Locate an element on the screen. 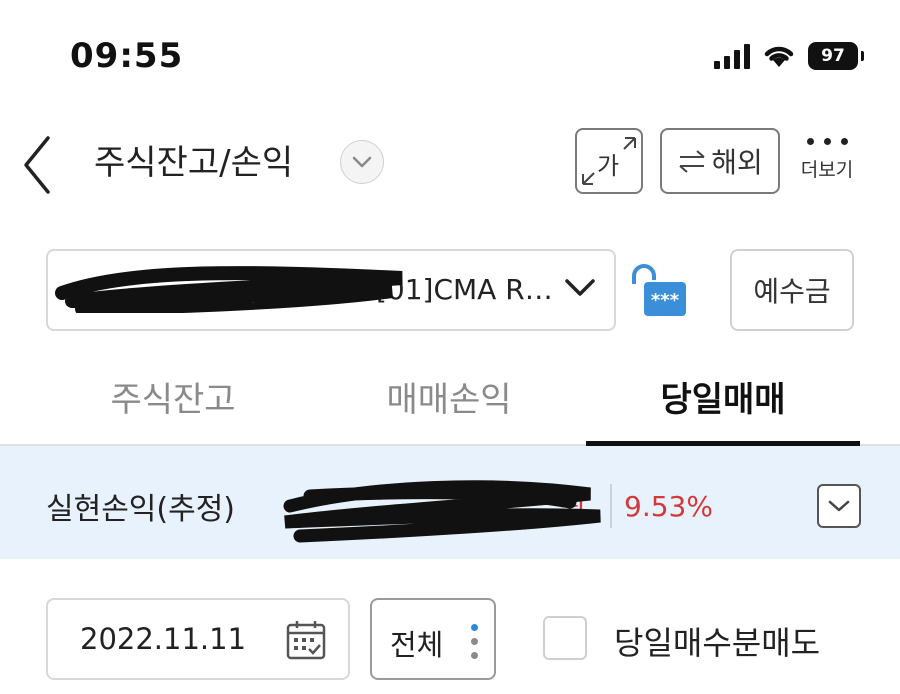  status-icons: 97 is located at coordinates (789, 56).